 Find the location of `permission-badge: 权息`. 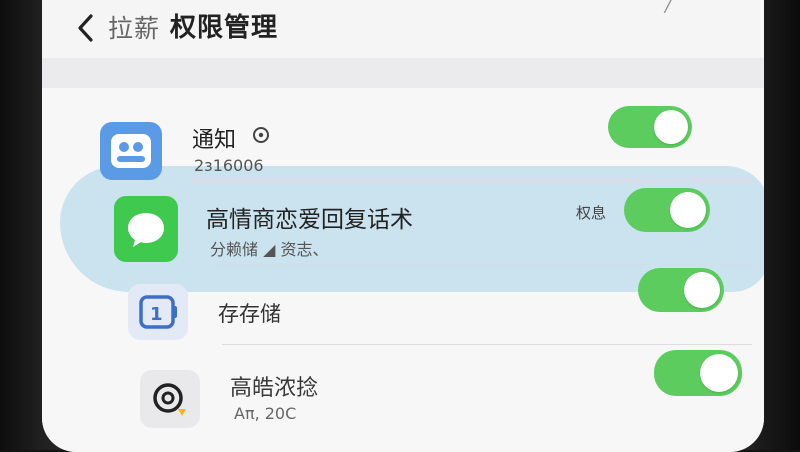

permission-badge: 权息 is located at coordinates (591, 213).